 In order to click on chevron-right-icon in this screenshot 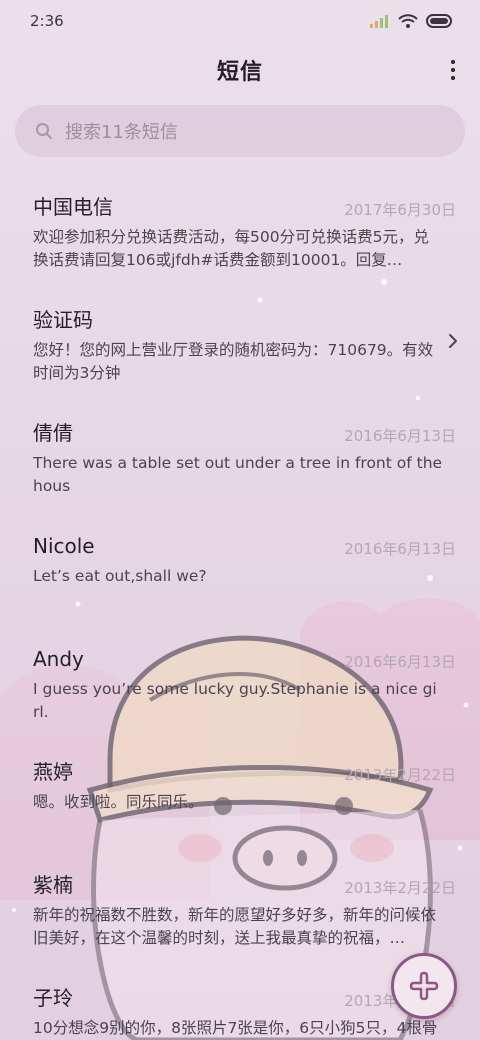, I will do `click(453, 341)`.